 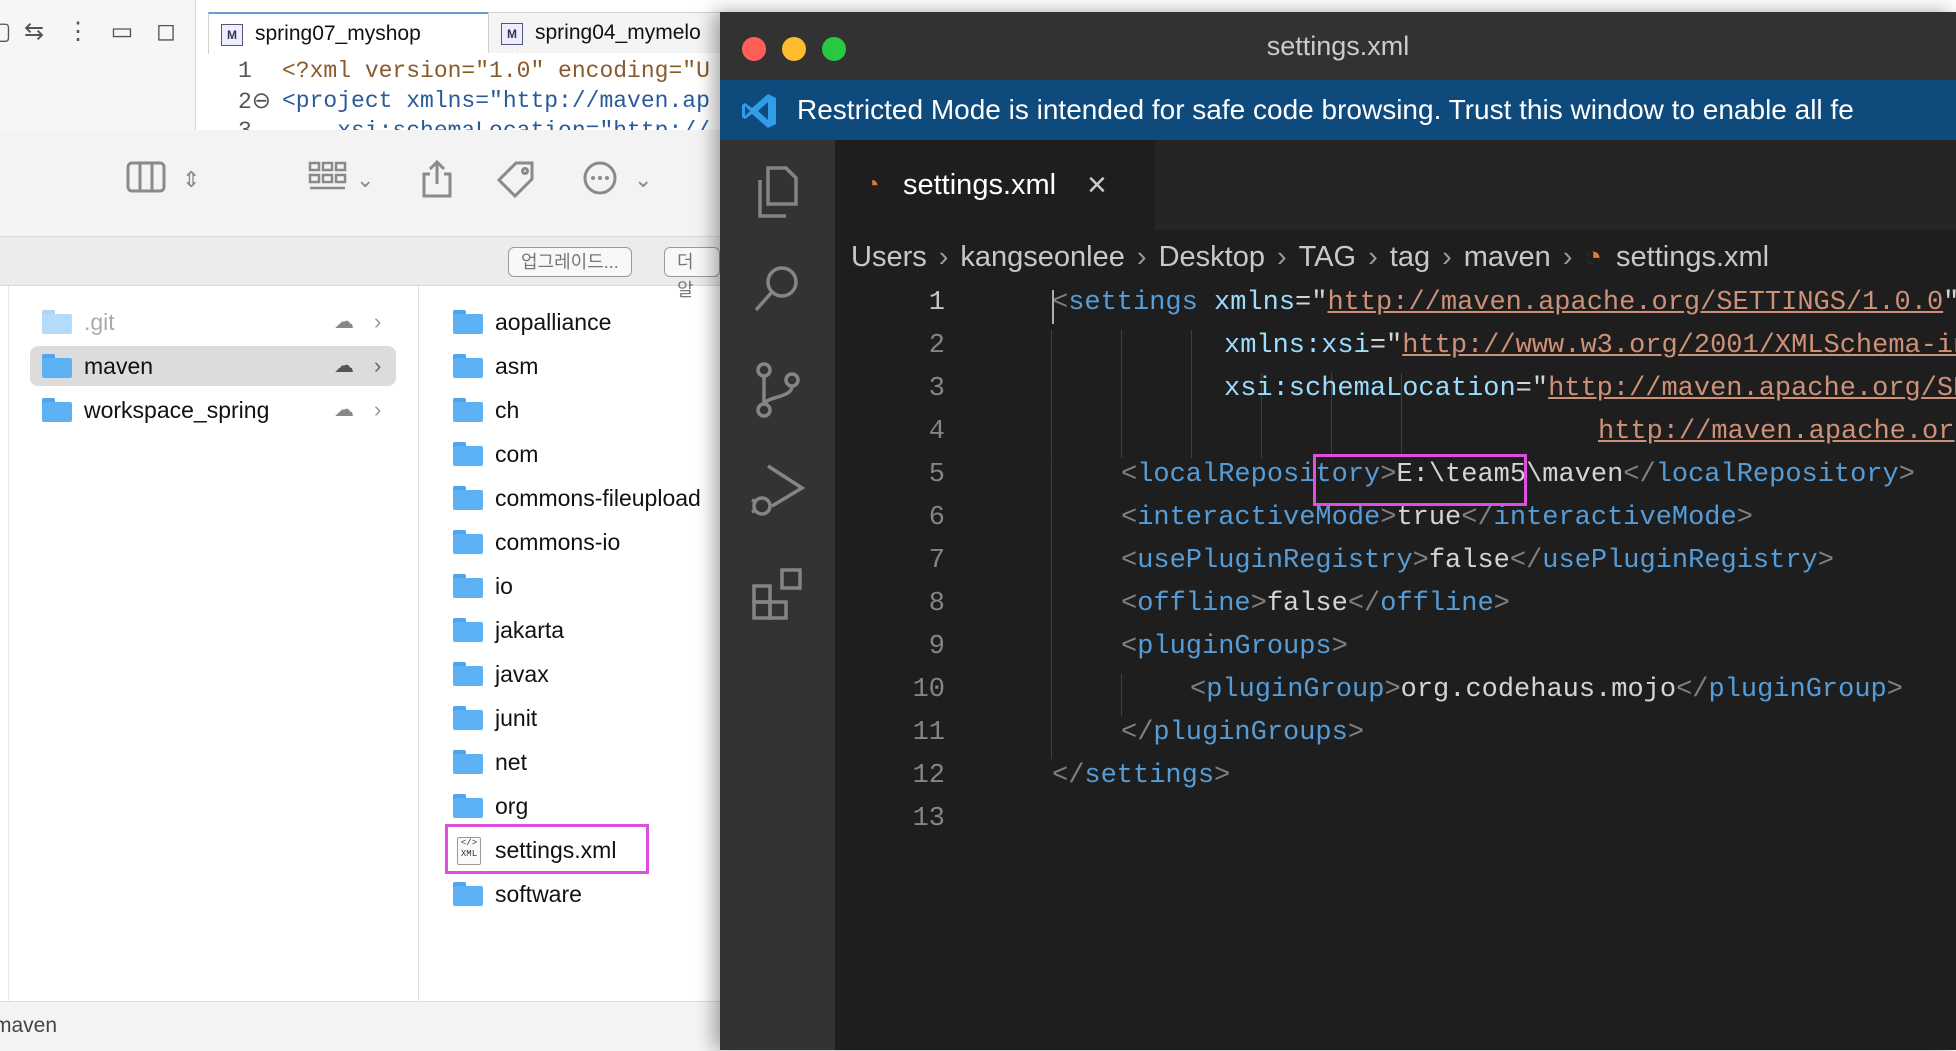 What do you see at coordinates (1121, 695) in the screenshot?
I see `indent-guide` at bounding box center [1121, 695].